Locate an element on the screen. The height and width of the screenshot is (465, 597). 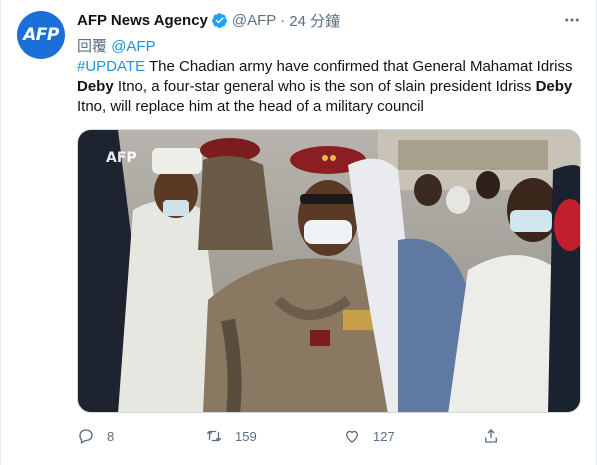
avatar-logo-text: AFP is located at coordinates (41, 35).